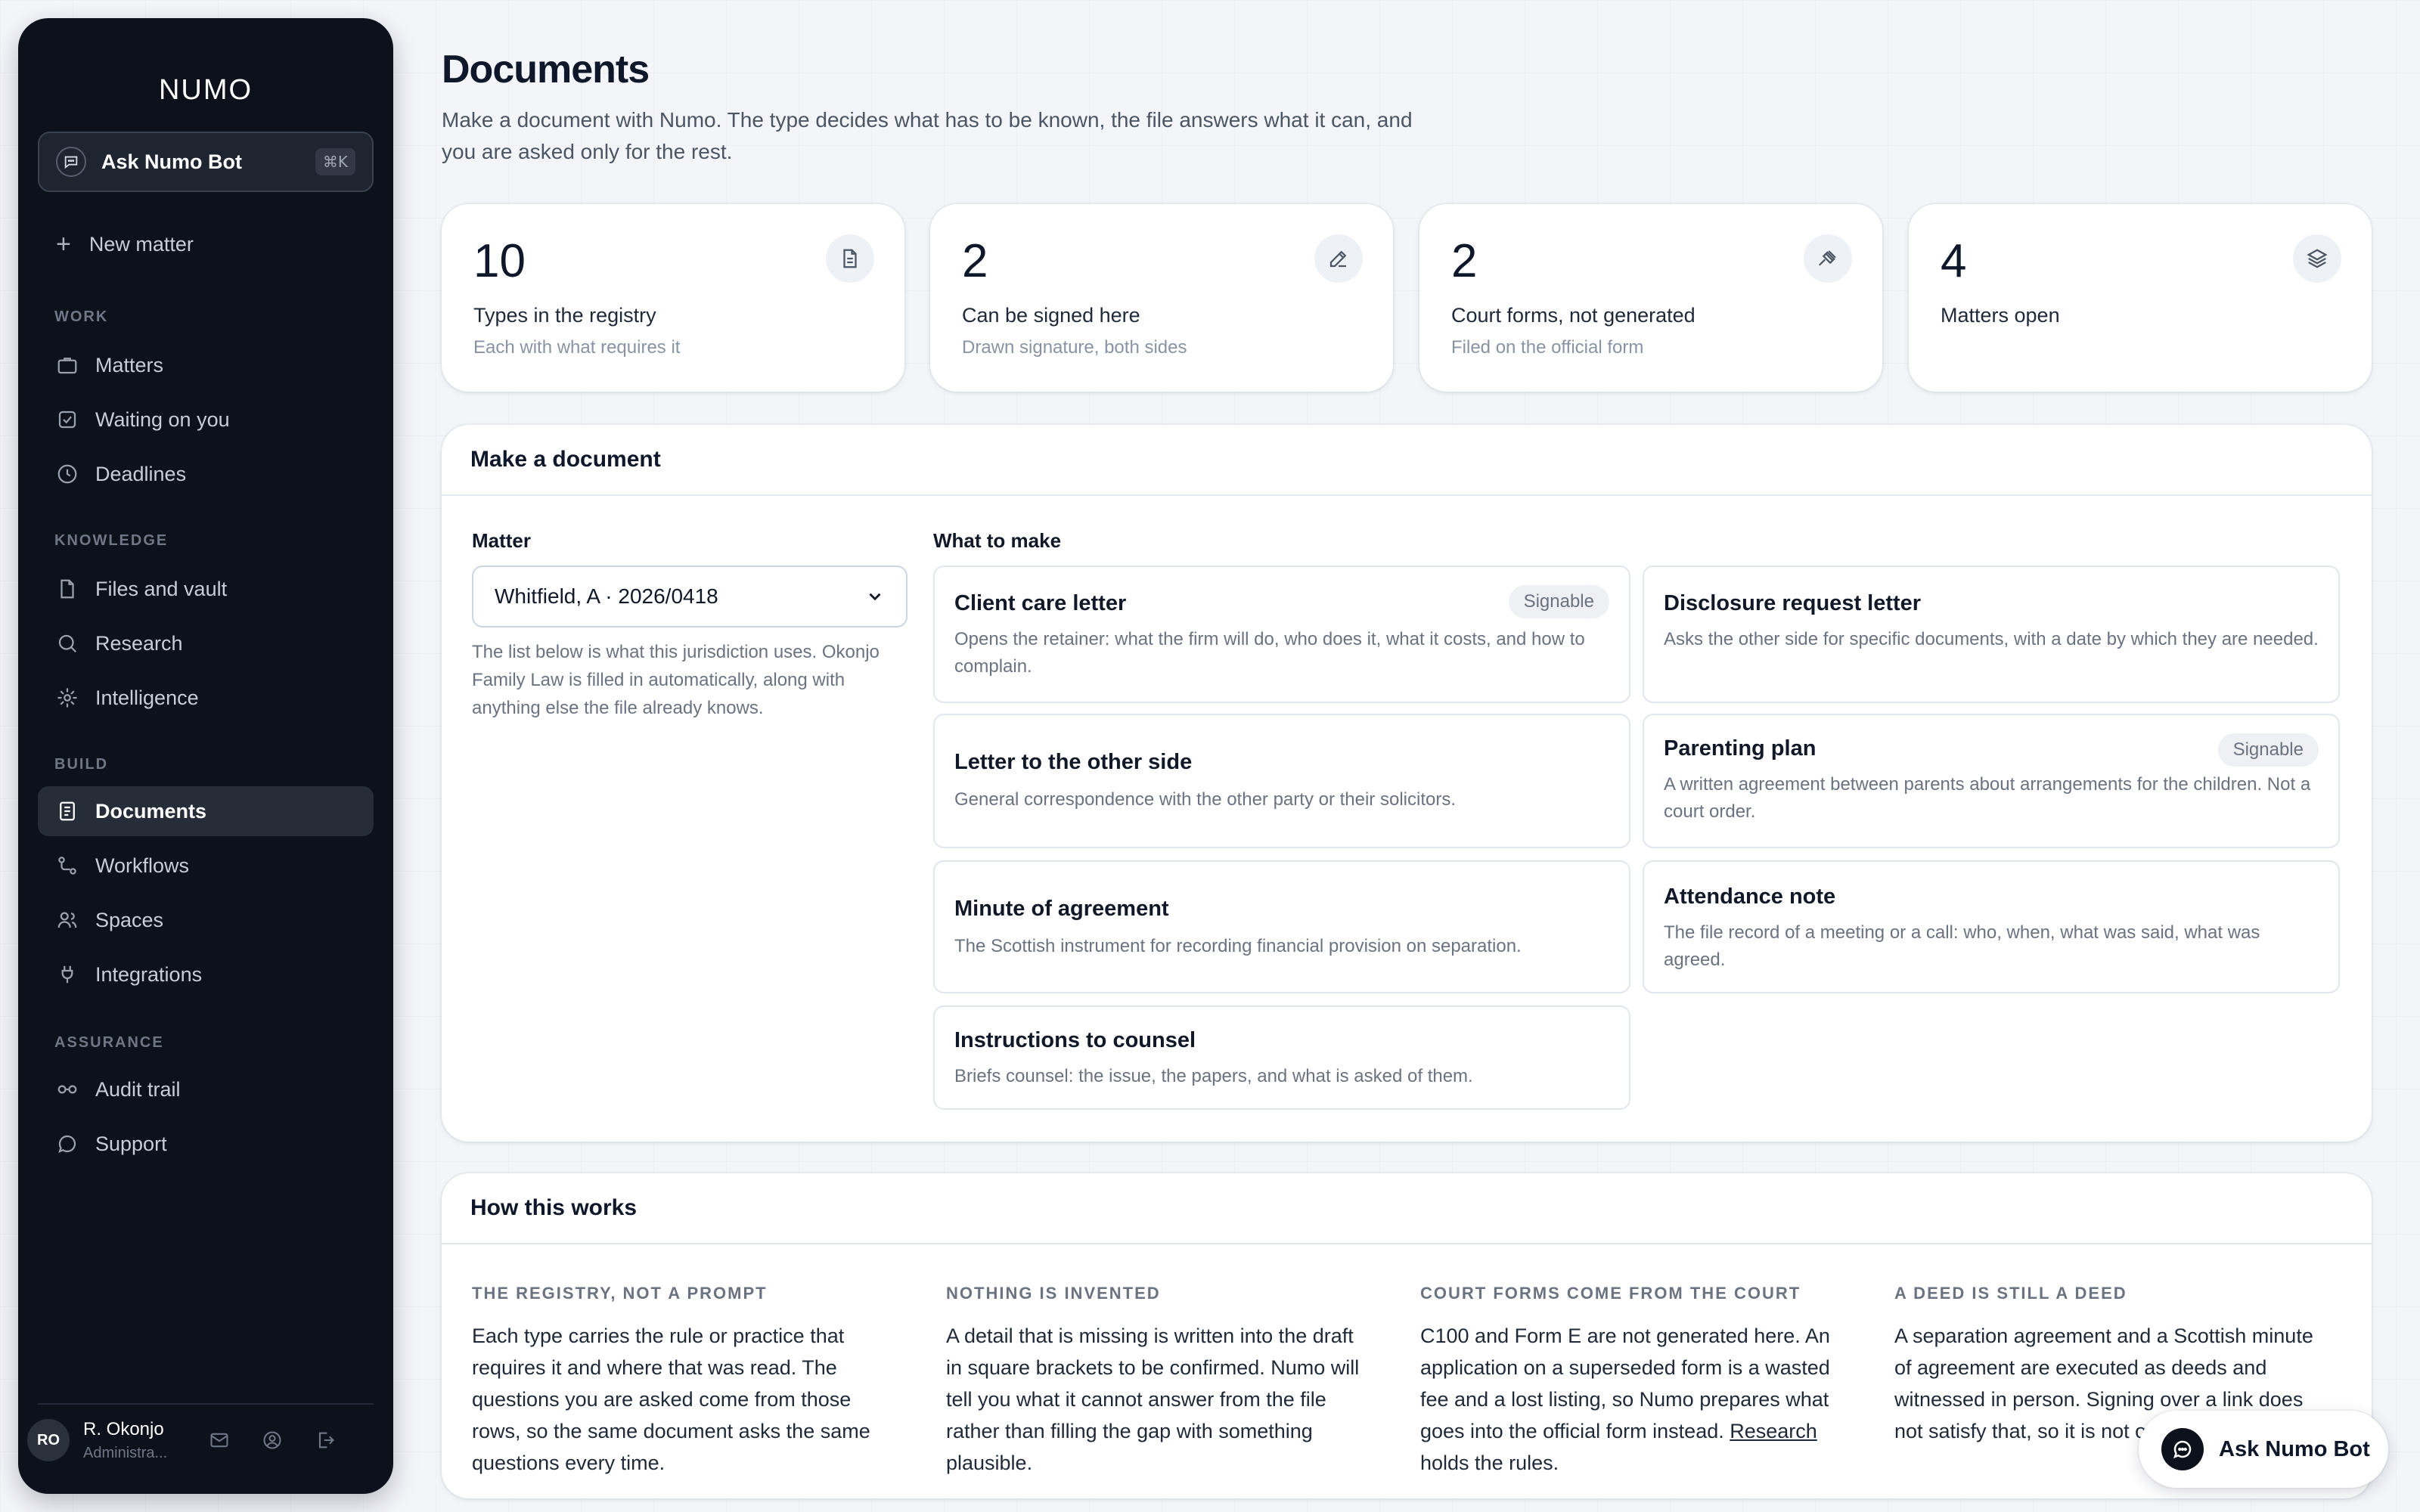  What do you see at coordinates (149, 974) in the screenshot?
I see `sidebar-item-label: Integrations` at bounding box center [149, 974].